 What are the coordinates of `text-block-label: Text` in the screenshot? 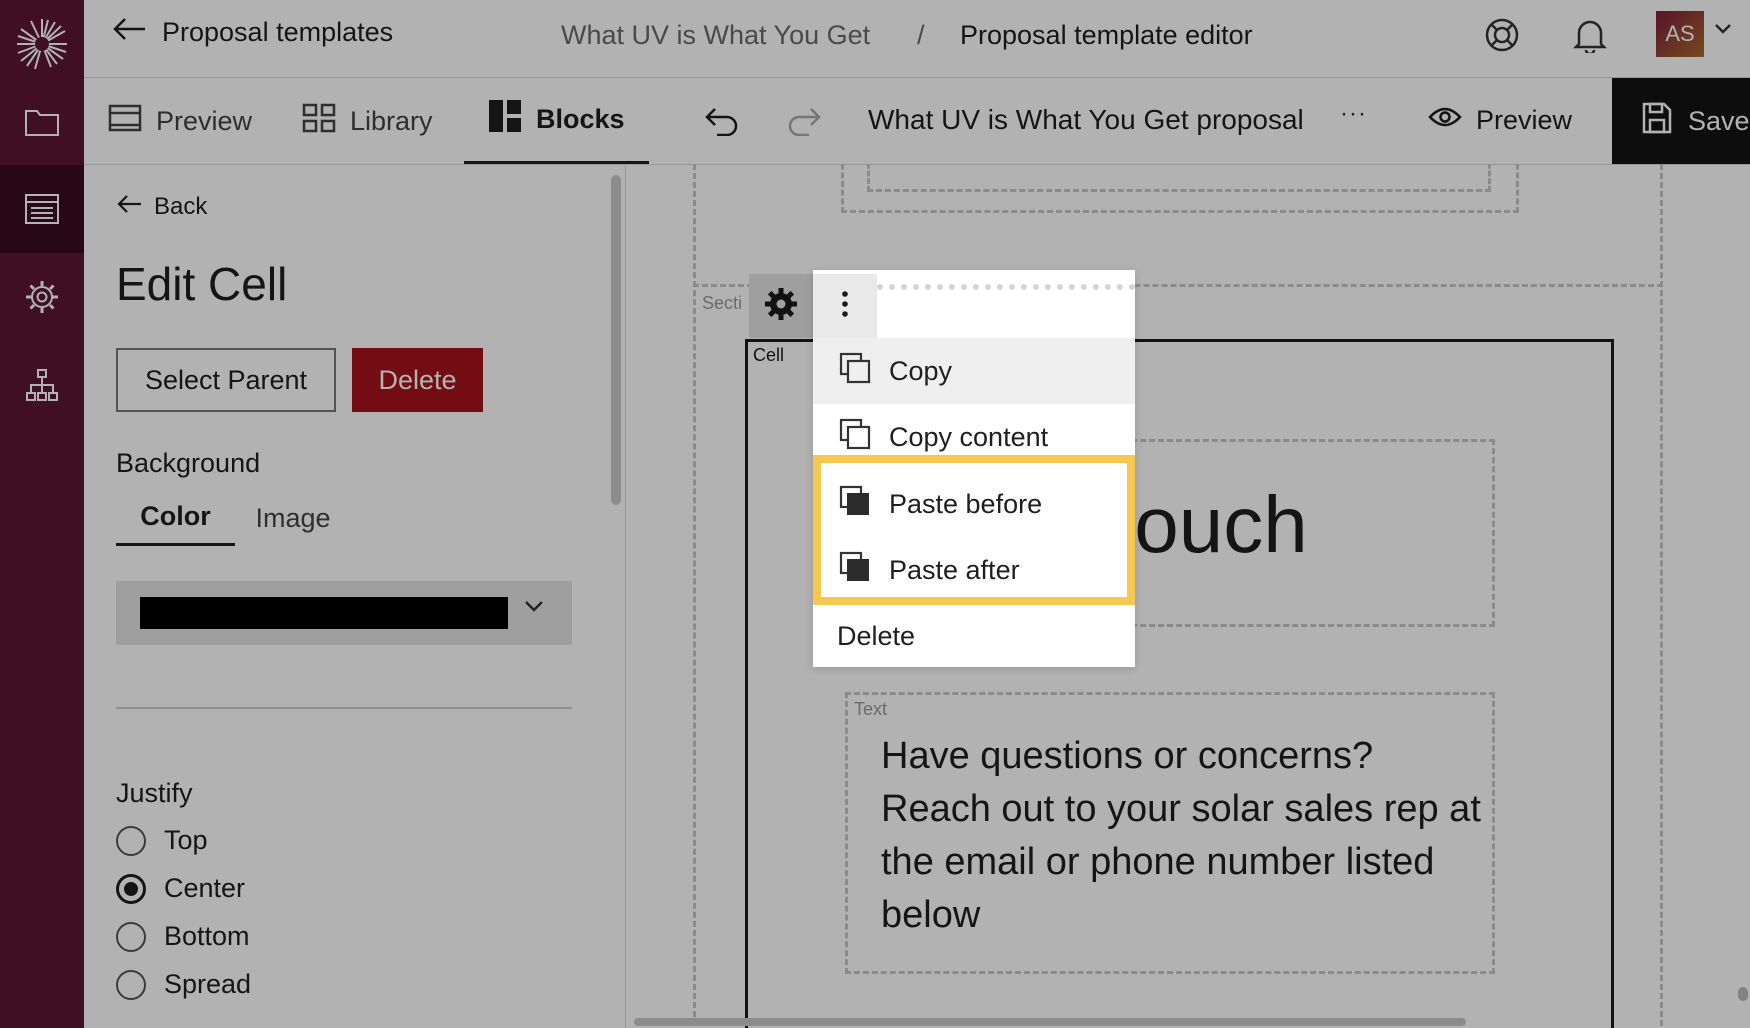 It's located at (871, 709).